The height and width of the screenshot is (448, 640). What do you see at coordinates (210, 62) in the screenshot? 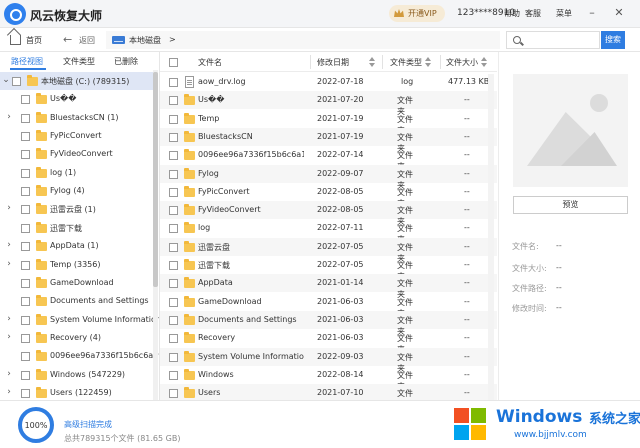
I see `column-name: 文件名` at bounding box center [210, 62].